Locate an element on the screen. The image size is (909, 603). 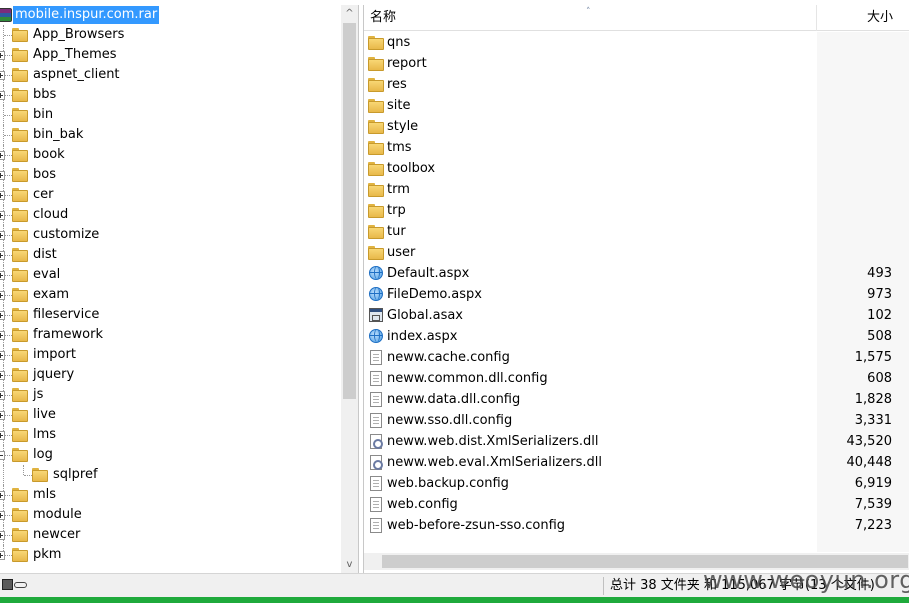
tree-item: cloud is located at coordinates (170, 215).